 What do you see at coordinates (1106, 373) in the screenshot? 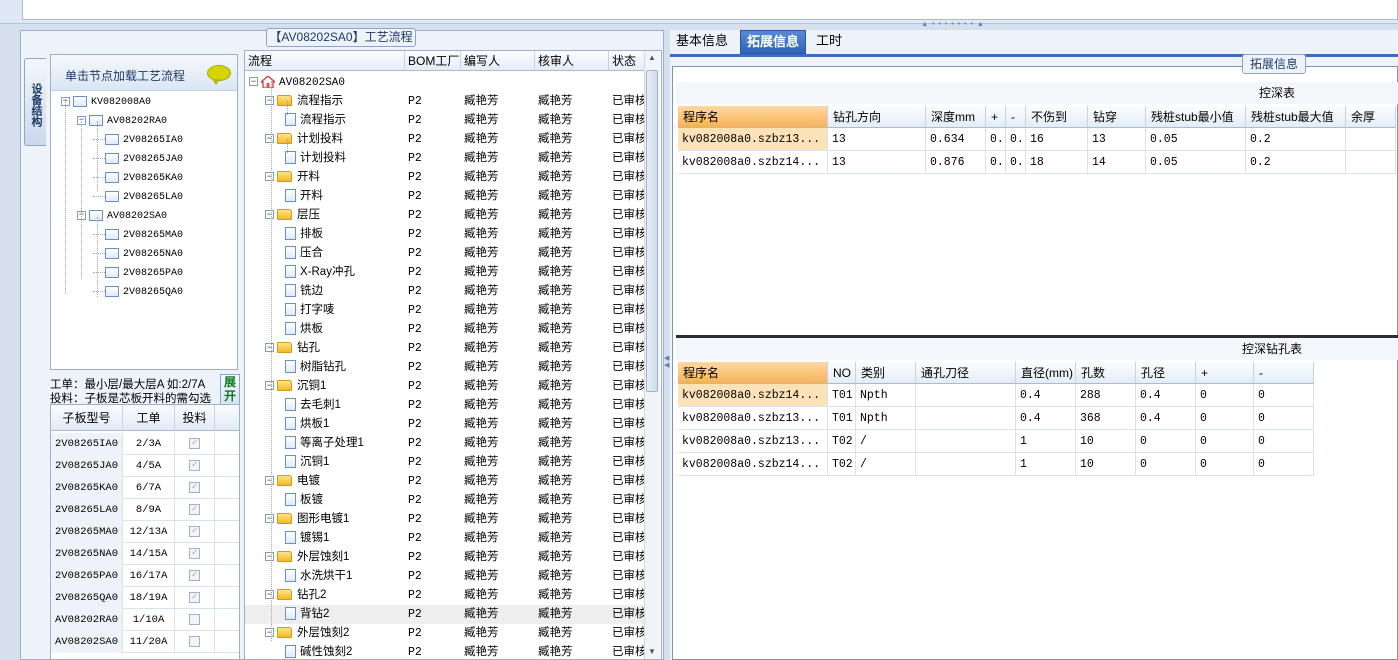
I see `hole-table-header: 孔数` at bounding box center [1106, 373].